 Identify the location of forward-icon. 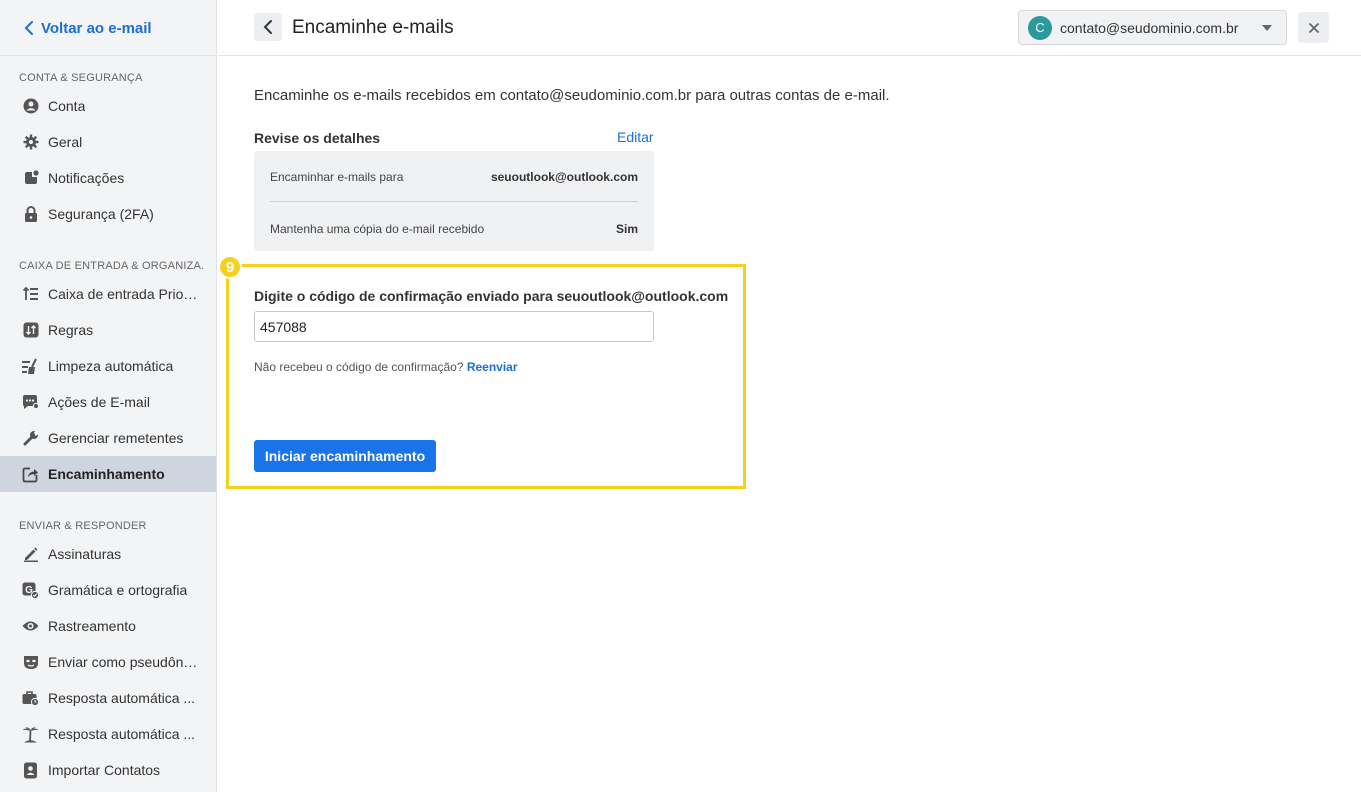
(30, 474).